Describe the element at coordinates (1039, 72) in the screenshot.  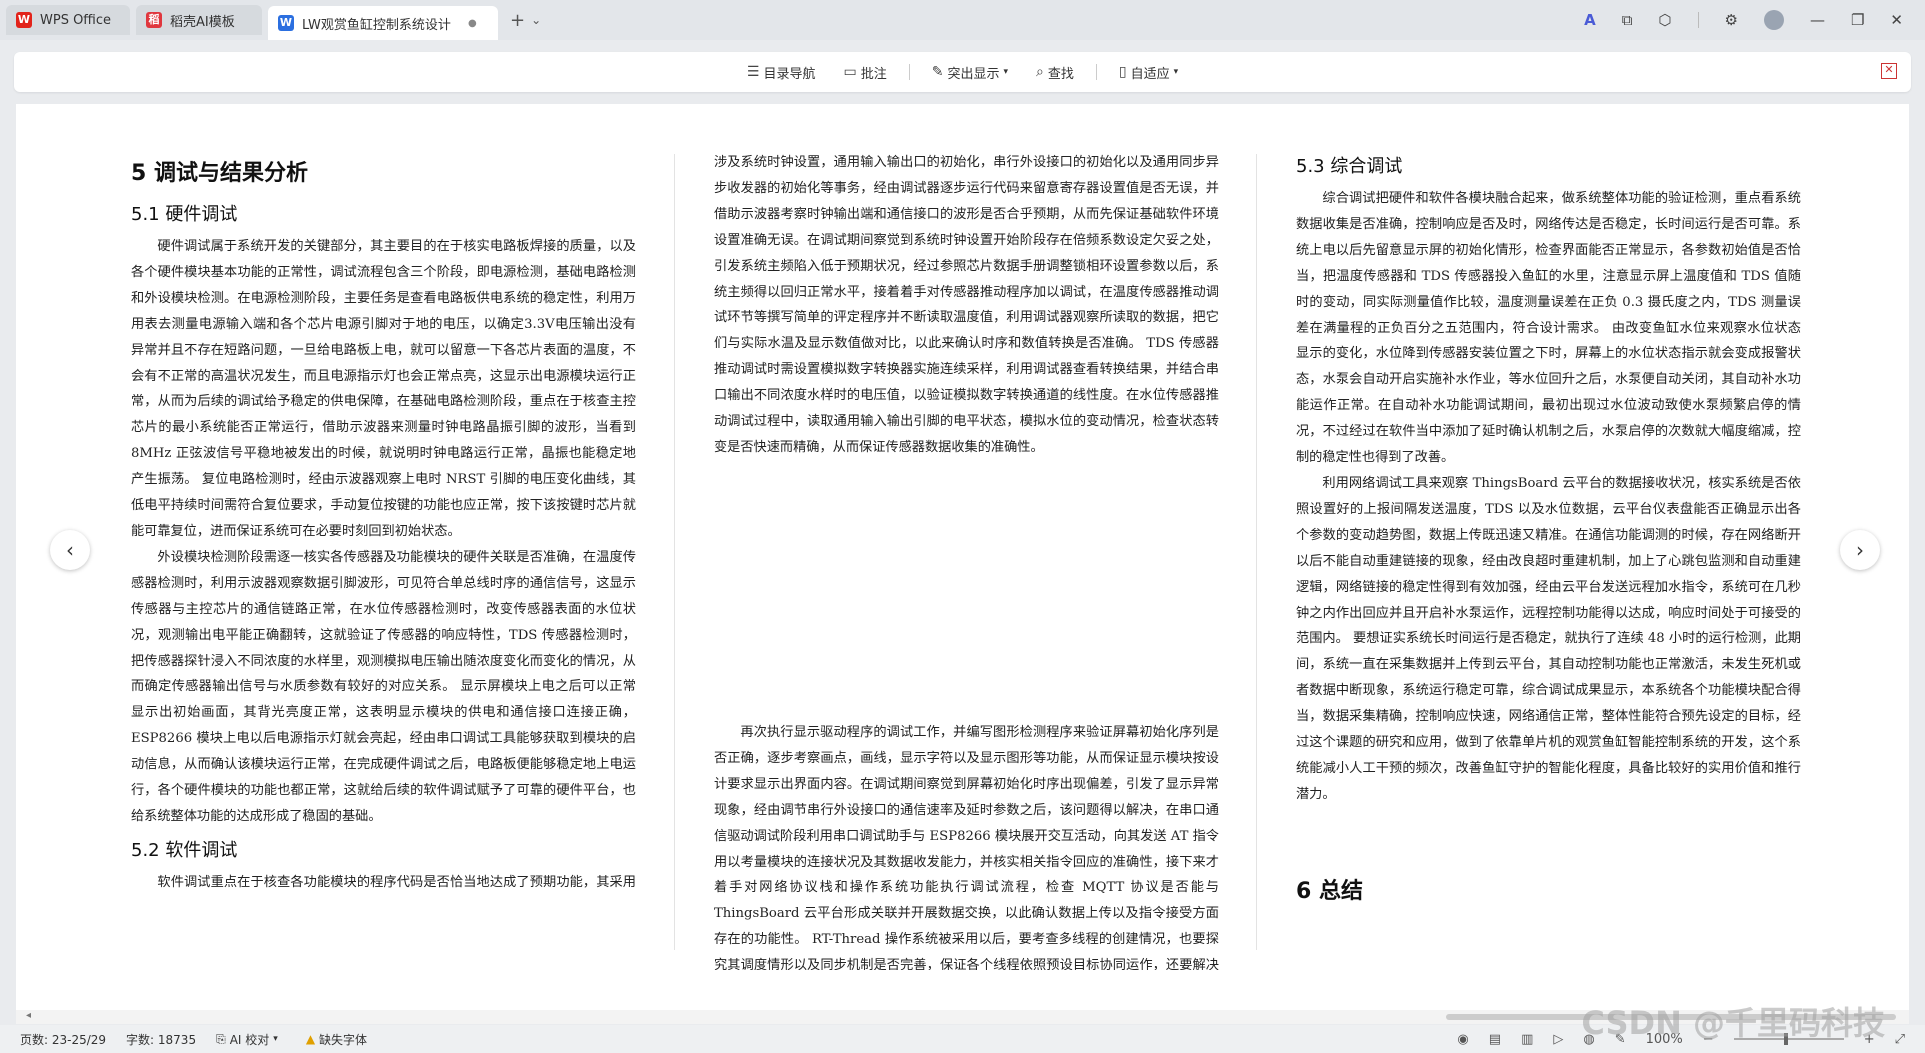
I see `search-icon: ⌕` at that location.